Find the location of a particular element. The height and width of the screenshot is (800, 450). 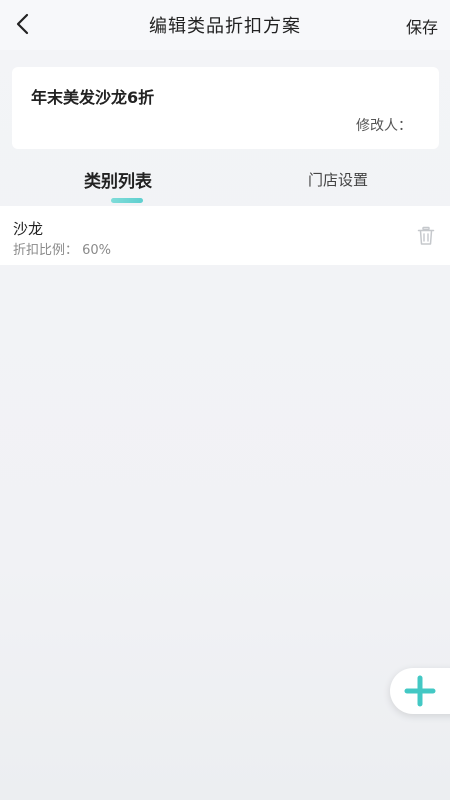

plan-card: 年末美发沙龙6折 修改人： is located at coordinates (225, 108).